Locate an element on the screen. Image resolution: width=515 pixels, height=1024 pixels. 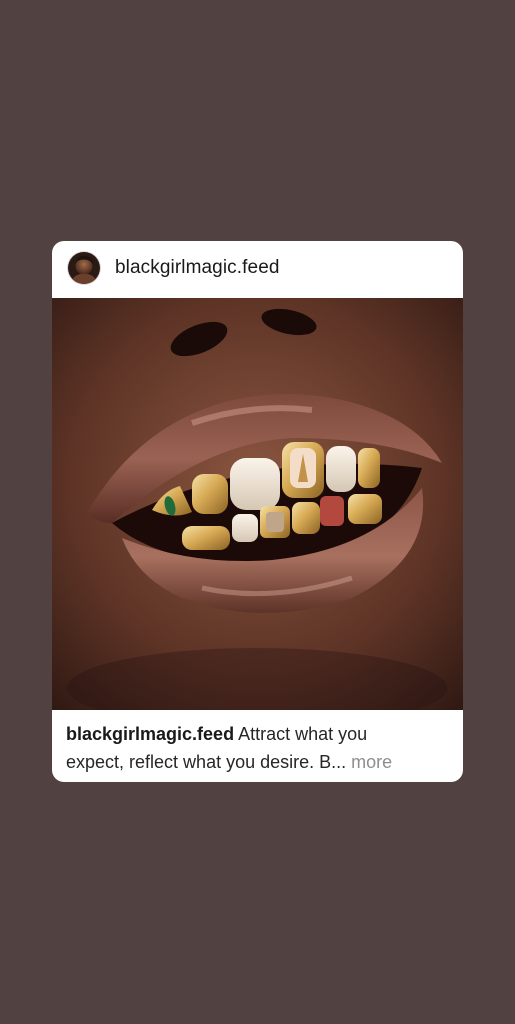
more-link: more is located at coordinates (371, 762).